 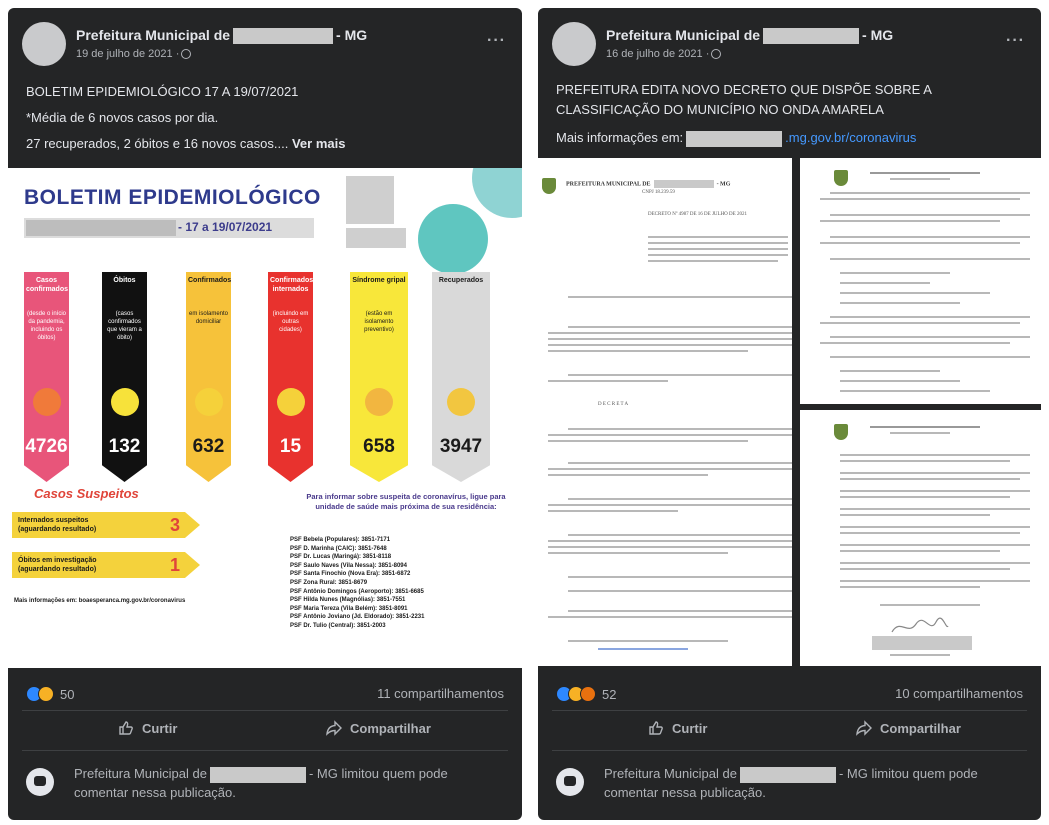 What do you see at coordinates (878, 35) in the screenshot?
I see `page-name-suffix: - MG` at bounding box center [878, 35].